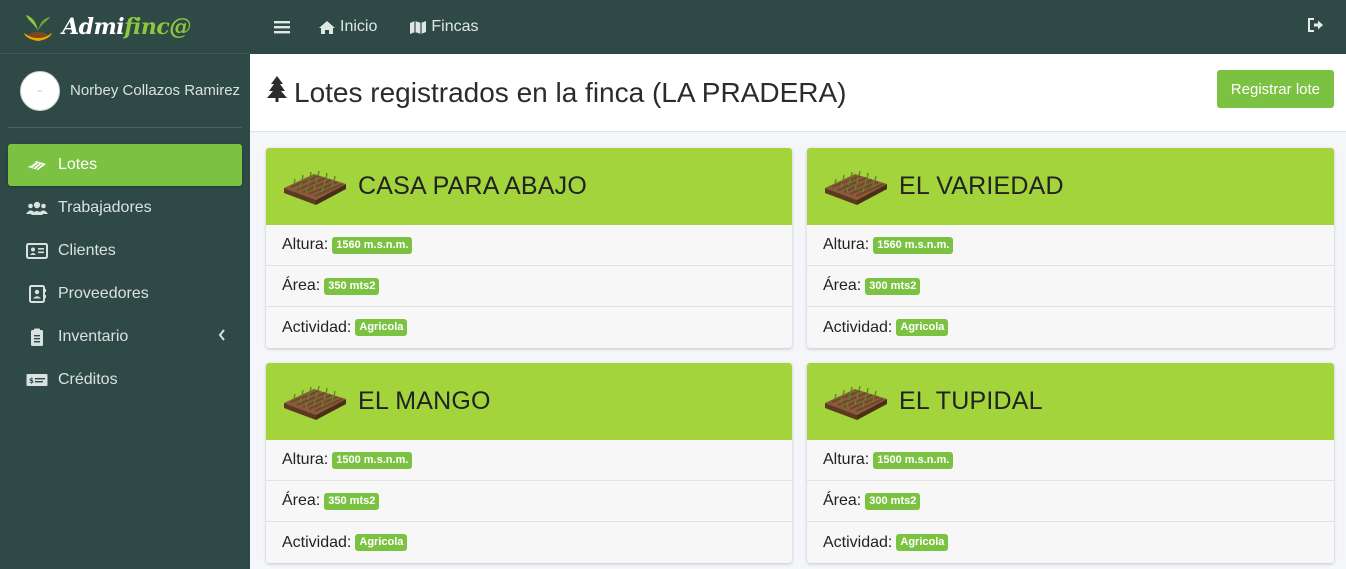  I want to click on lote-card-header: EL TUPIDAL, so click(1070, 401).